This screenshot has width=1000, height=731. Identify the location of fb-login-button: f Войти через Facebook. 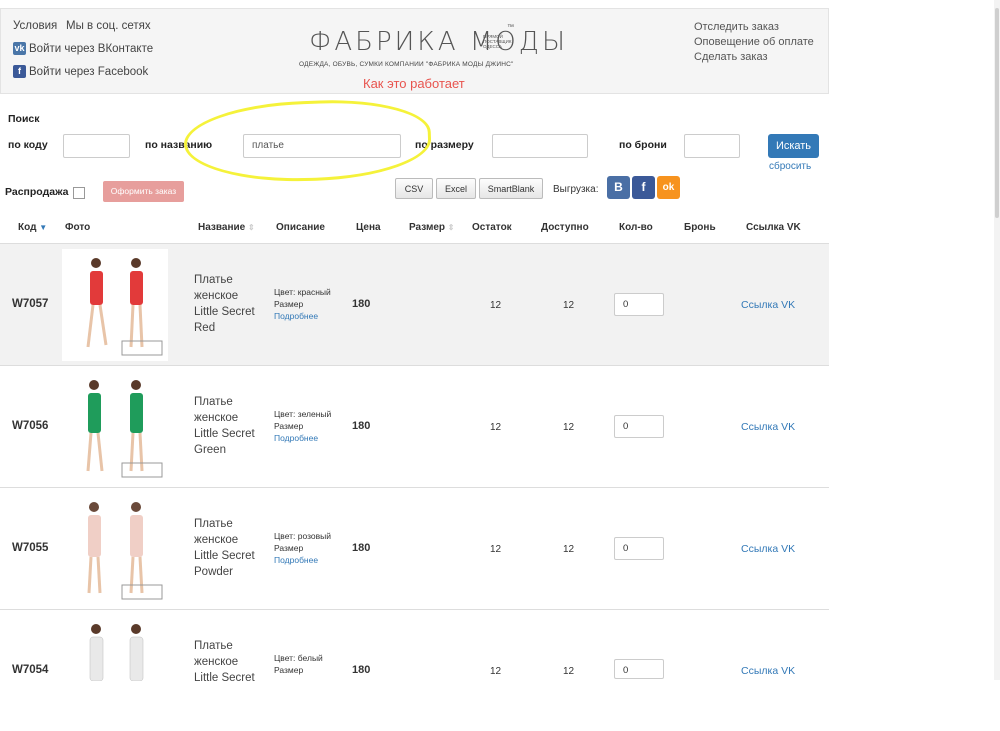
(80, 71).